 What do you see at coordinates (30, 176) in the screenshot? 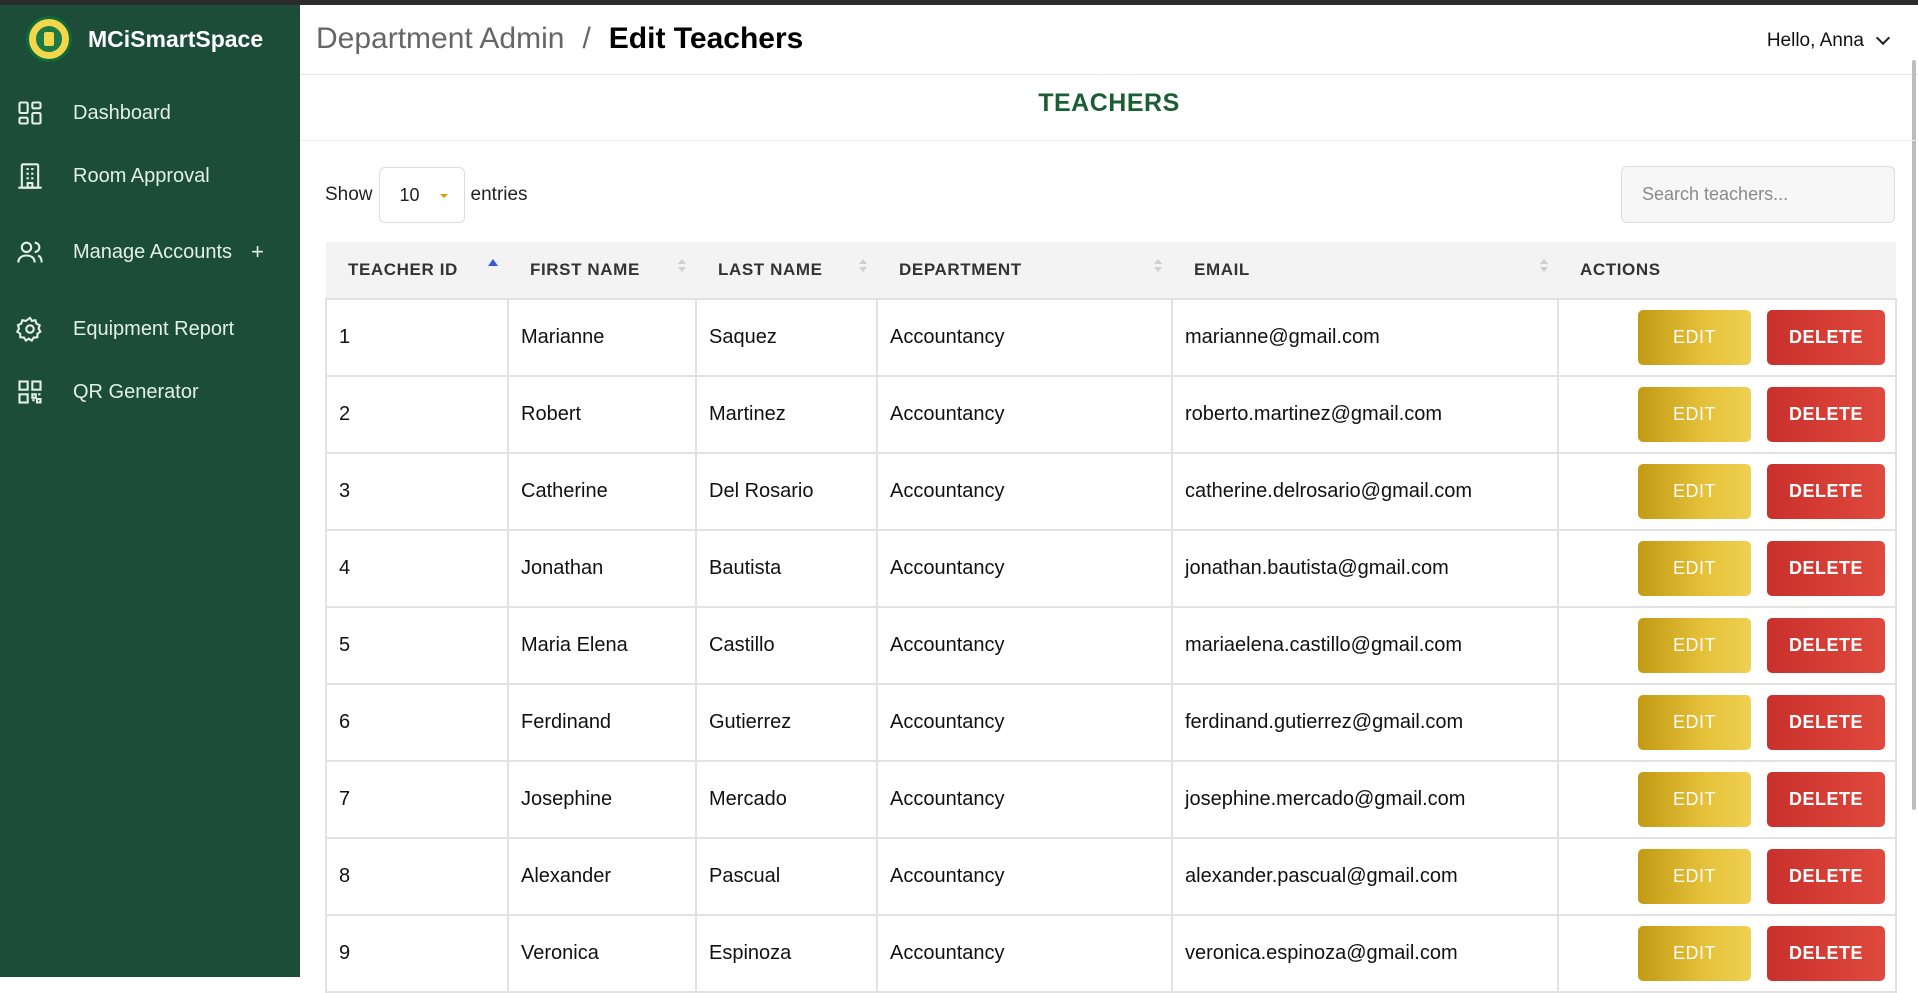
I see `building-icon` at bounding box center [30, 176].